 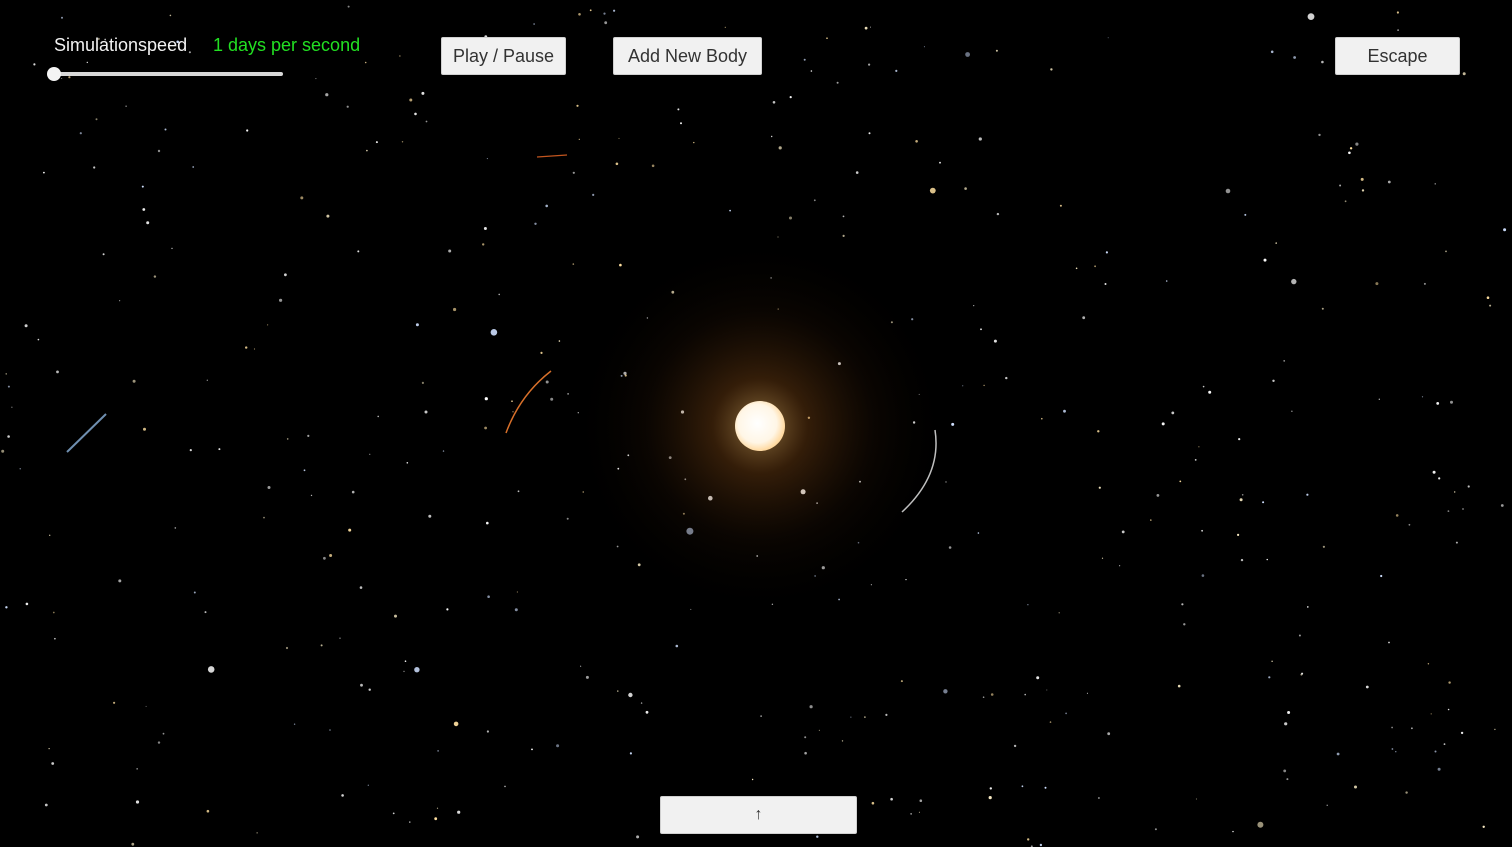 I want to click on play-pause-button: Play / Pause, so click(x=503, y=56).